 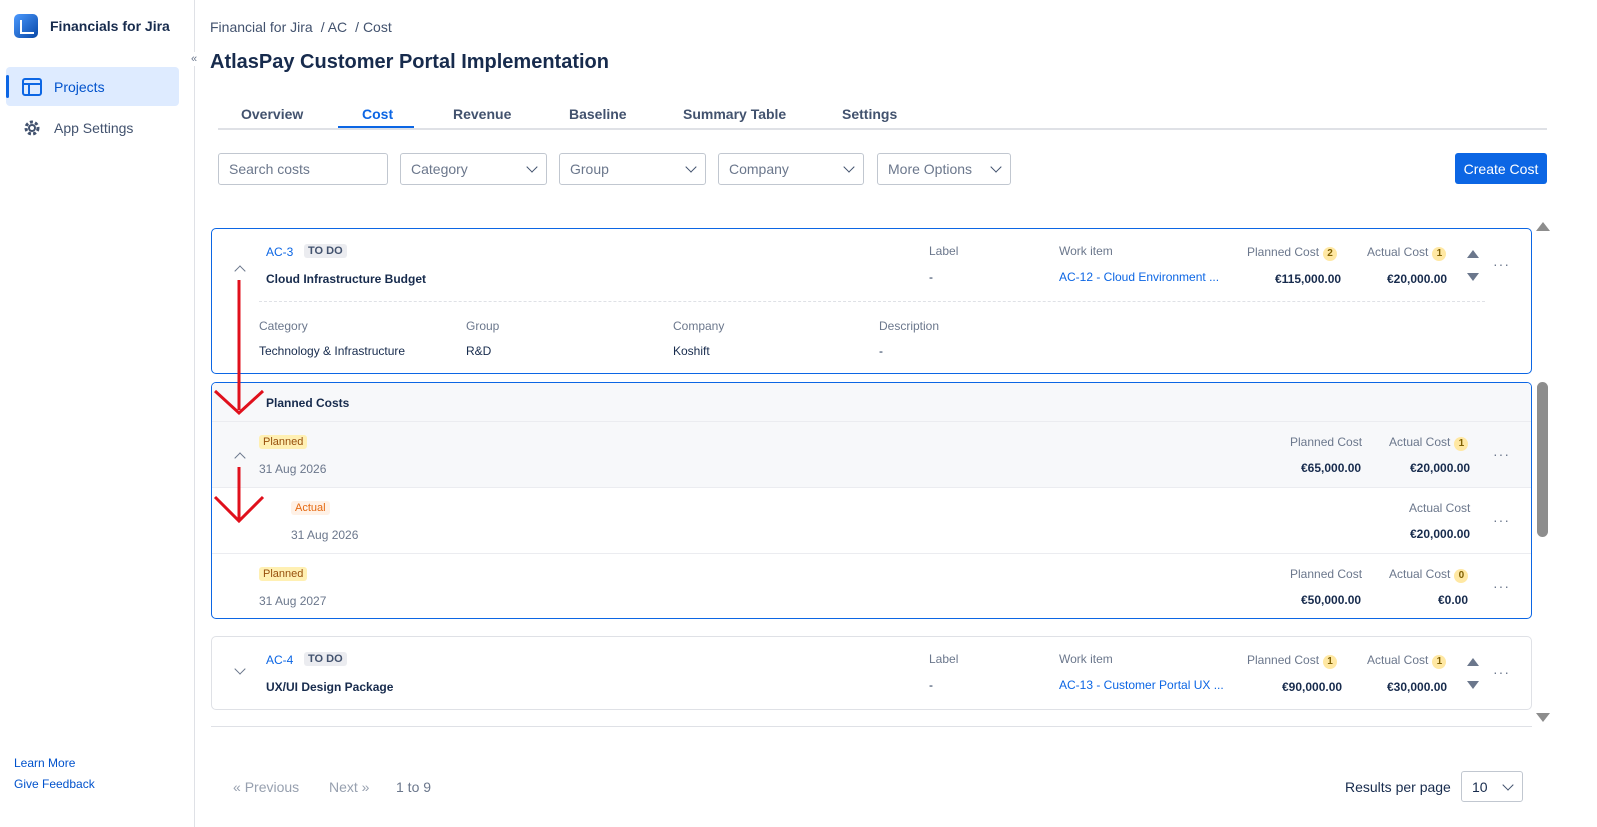 I want to click on tab-cost: Cost, so click(x=377, y=114).